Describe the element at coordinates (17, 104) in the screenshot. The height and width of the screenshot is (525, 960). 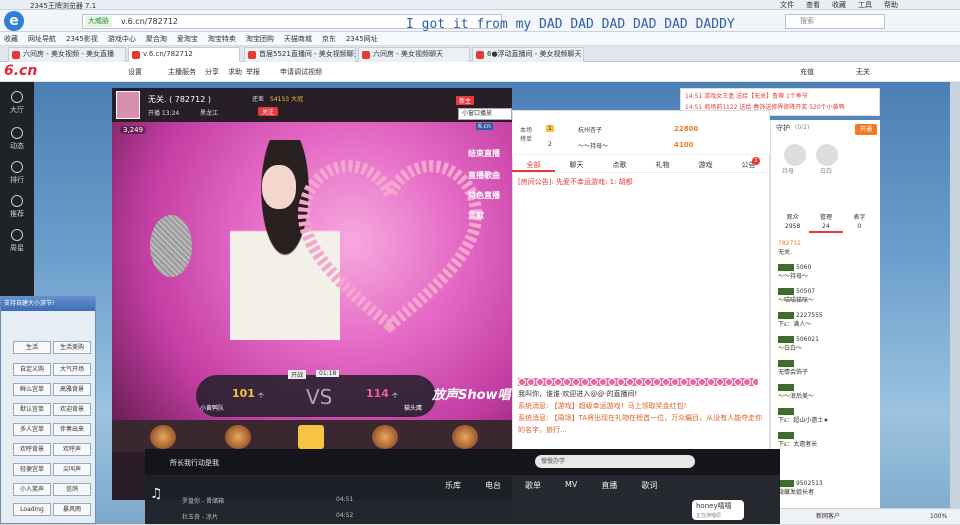
I see `nav-hall: 大厅` at that location.